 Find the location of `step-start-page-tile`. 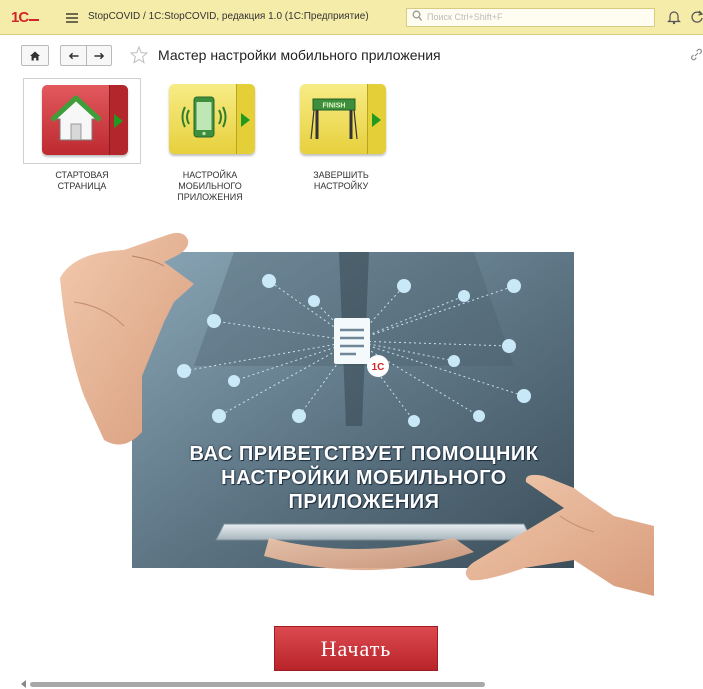

step-start-page-tile is located at coordinates (85, 120).